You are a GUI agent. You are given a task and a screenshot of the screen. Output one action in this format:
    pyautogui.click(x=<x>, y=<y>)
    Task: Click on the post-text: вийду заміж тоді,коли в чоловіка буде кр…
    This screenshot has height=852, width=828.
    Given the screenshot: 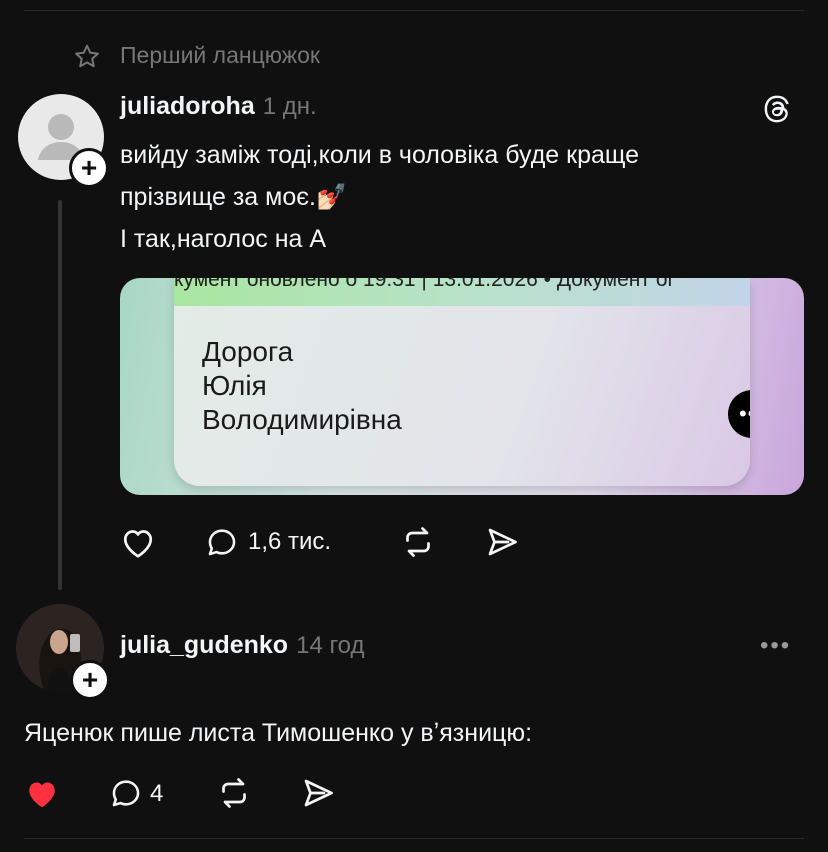 What is the action you would take?
    pyautogui.click(x=379, y=197)
    